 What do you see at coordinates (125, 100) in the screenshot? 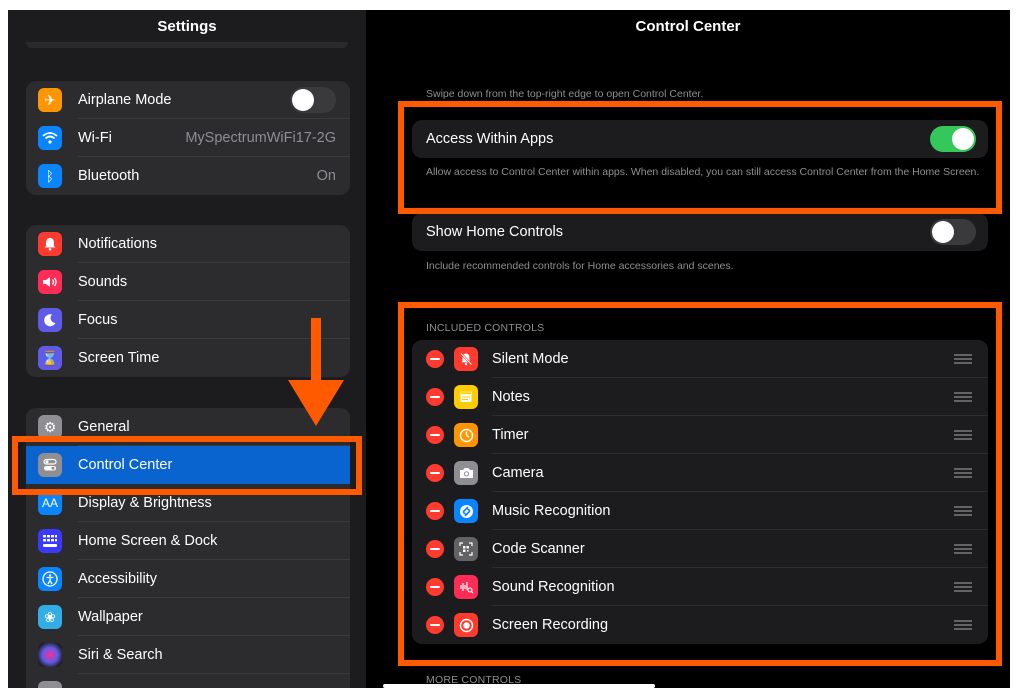
I see `sidebar-item-label: Airplane Mode` at bounding box center [125, 100].